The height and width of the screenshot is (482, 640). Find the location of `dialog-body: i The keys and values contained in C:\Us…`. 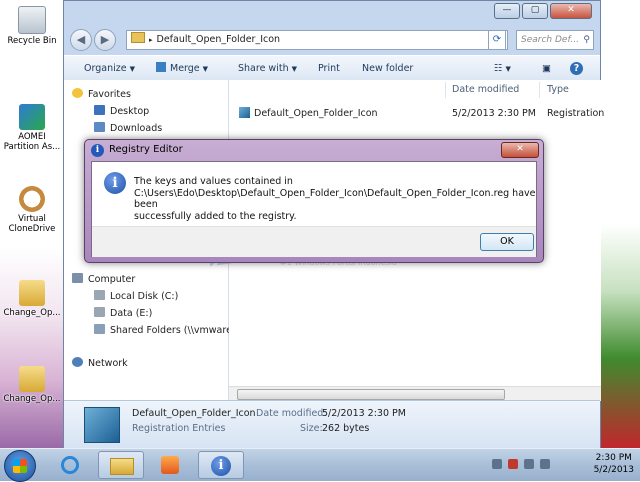

dialog-body: i The keys and values contained in C:\Us… is located at coordinates (314, 209).